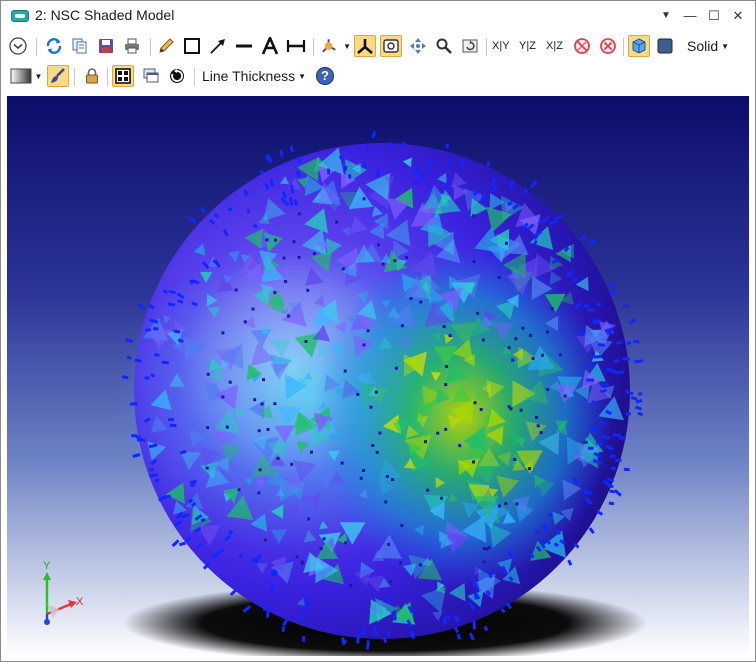  I want to click on settings-chevron-button, so click(18, 46).